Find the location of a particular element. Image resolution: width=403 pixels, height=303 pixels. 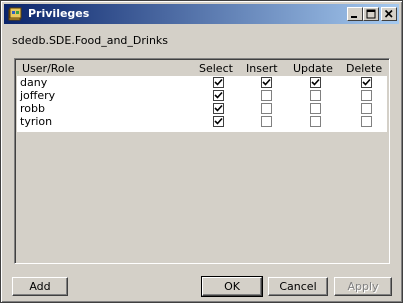

dataset-path-label: sdedb.SDE.Food_and_Drinks is located at coordinates (90, 40).